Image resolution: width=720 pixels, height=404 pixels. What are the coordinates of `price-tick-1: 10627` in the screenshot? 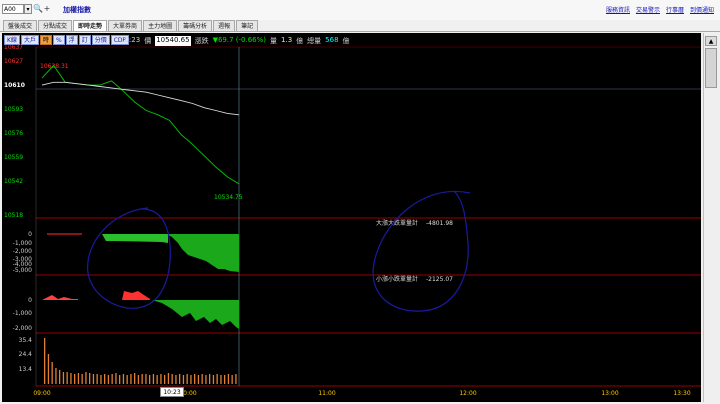 It's located at (13, 61).